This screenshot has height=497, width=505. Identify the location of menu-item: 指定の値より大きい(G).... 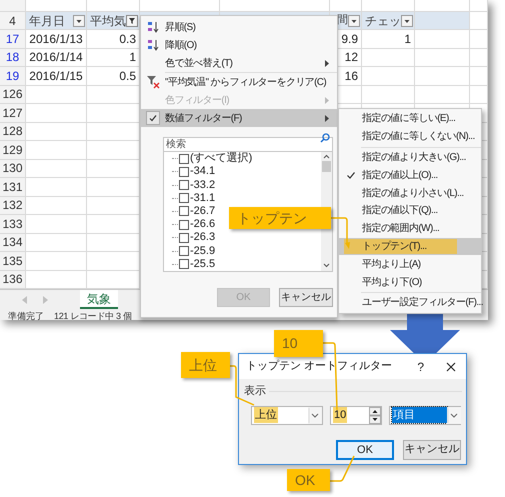
(410, 157).